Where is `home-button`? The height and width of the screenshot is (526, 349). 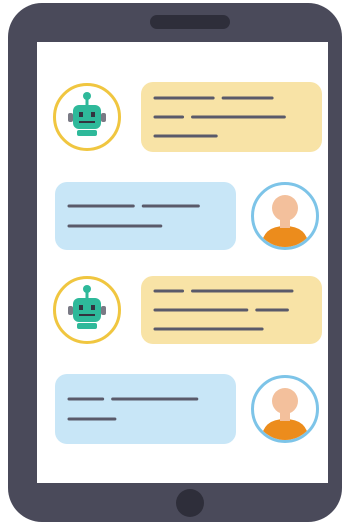 home-button is located at coordinates (190, 503).